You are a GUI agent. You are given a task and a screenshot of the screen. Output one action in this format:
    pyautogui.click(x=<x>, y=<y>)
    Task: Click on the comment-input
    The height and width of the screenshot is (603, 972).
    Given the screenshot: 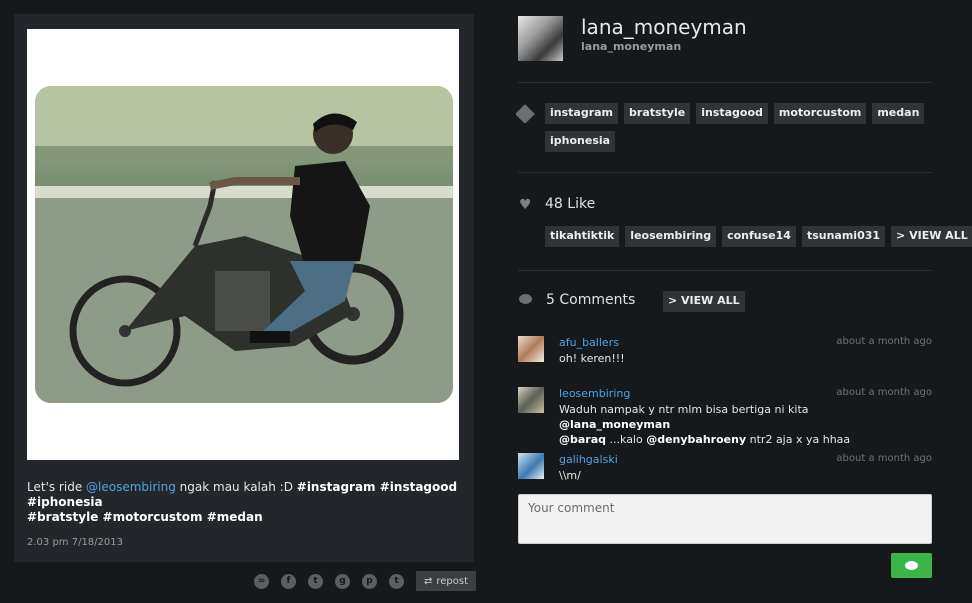 What is the action you would take?
    pyautogui.click(x=725, y=519)
    